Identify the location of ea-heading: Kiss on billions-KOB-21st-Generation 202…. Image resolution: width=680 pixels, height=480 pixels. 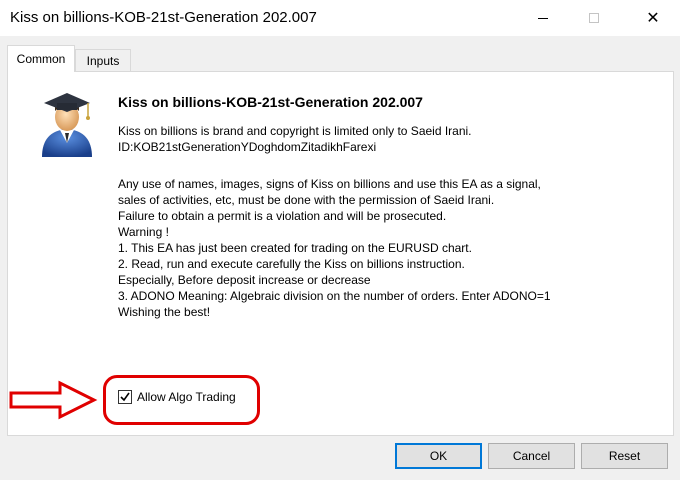
(270, 102).